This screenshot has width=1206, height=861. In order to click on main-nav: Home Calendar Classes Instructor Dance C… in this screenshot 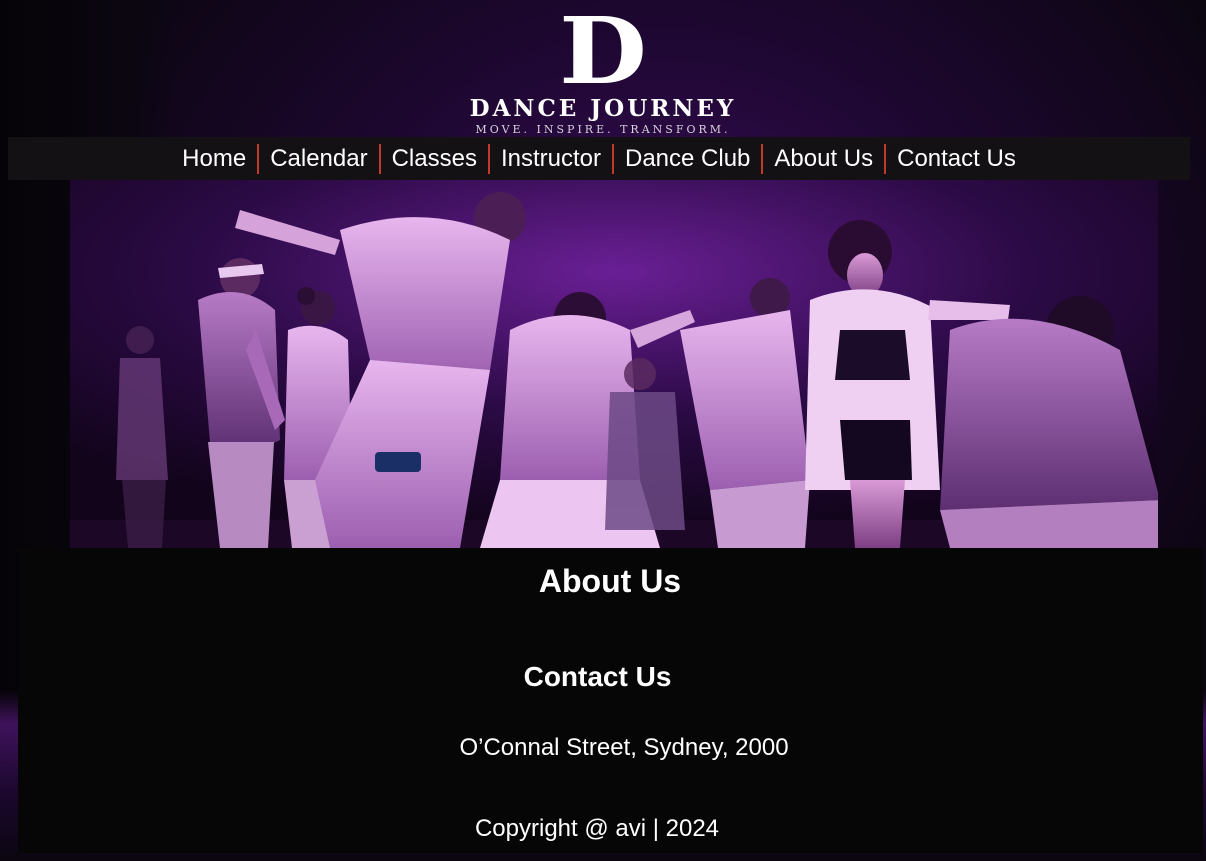, I will do `click(599, 158)`.